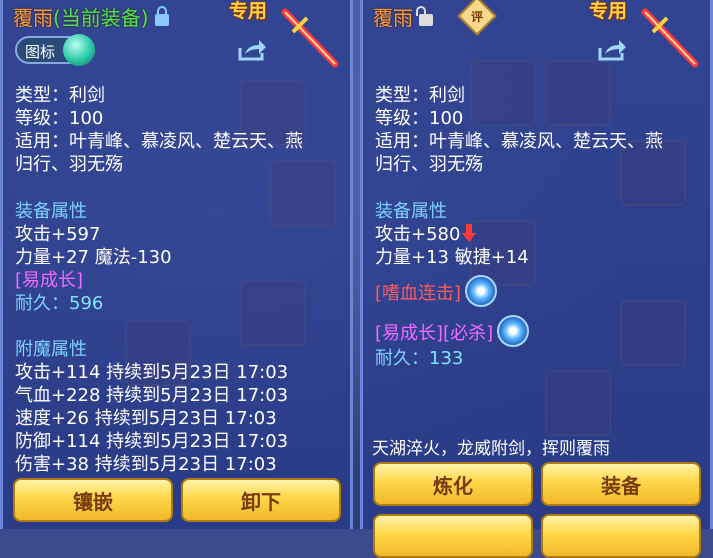  What do you see at coordinates (146, 418) in the screenshot?
I see `enchant-line: 速度+26 持续到5月23日 17:03` at bounding box center [146, 418].